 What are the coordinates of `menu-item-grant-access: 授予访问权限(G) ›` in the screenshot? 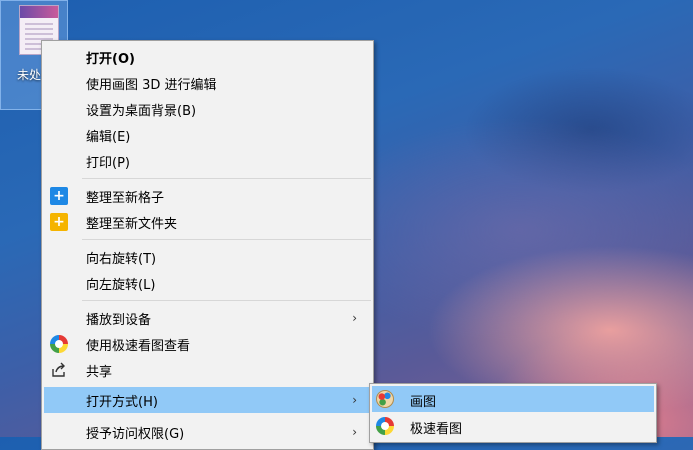 It's located at (207, 432).